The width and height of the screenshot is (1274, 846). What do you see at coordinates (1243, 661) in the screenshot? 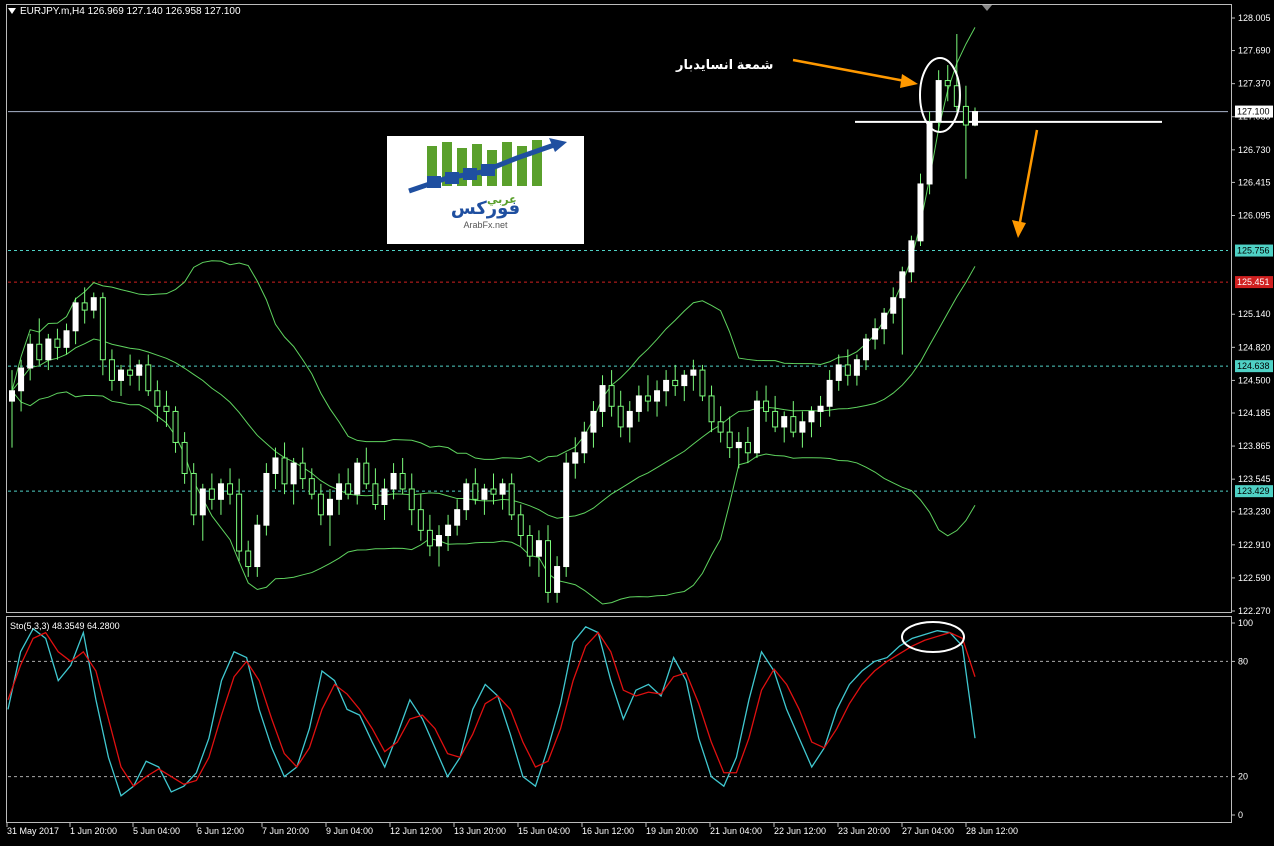
I see `stoch-tick-label: 80` at bounding box center [1243, 661].